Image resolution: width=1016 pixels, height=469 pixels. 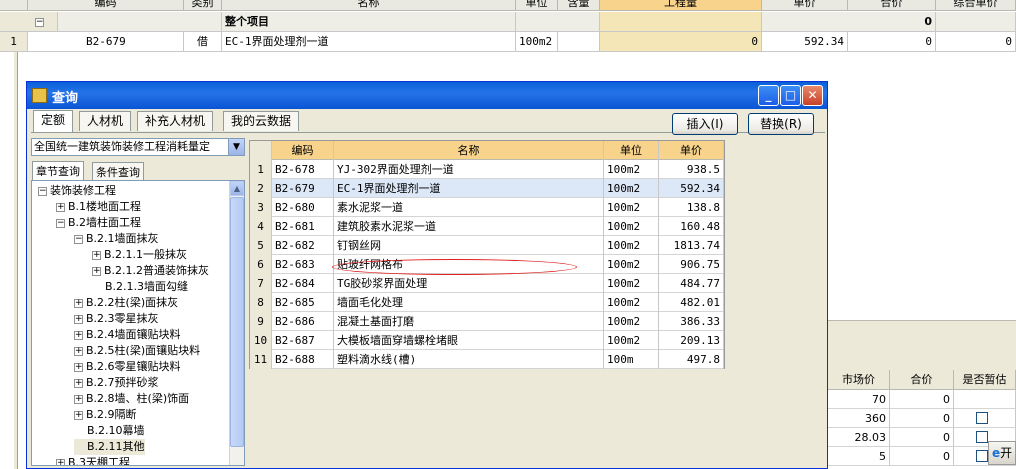 What do you see at coordinates (105, 121) in the screenshot?
I see `tab-materials: 人材机` at bounding box center [105, 121].